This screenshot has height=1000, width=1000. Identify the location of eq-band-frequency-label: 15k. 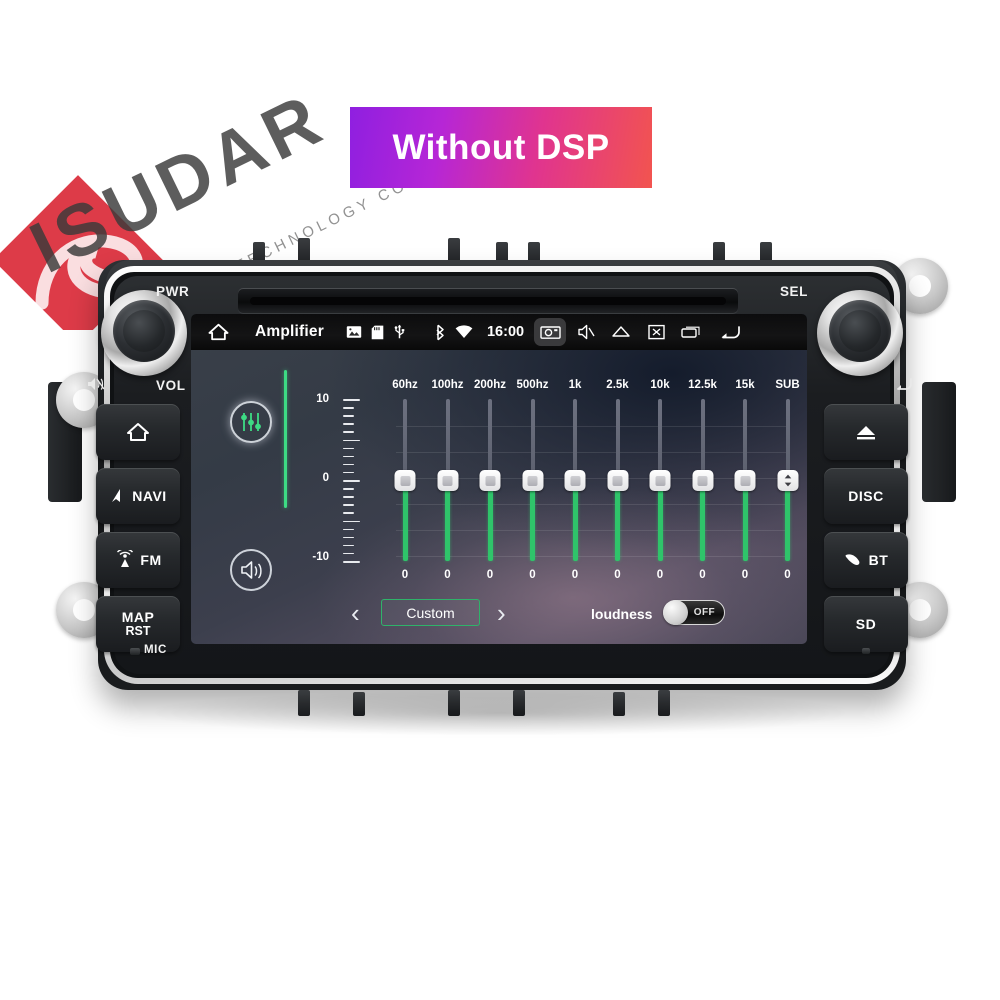
(745, 385).